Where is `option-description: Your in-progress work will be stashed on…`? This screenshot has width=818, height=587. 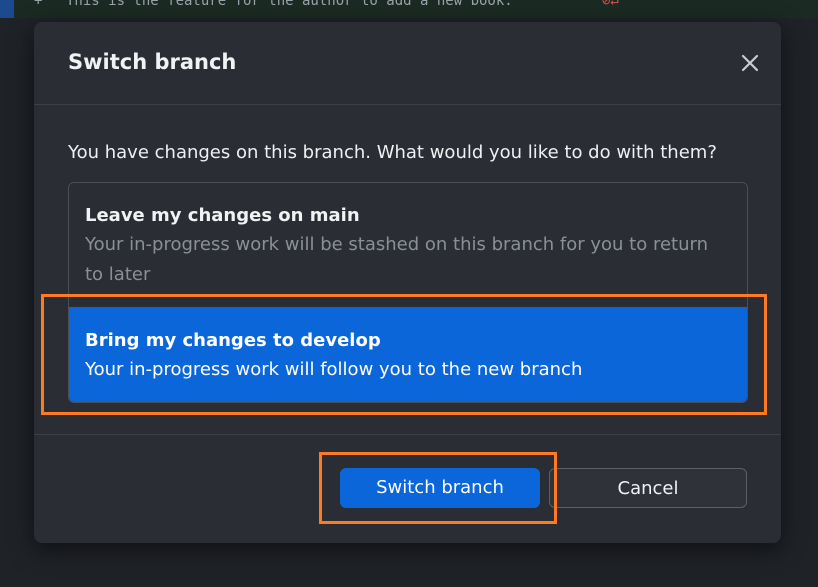 option-description: Your in-progress work will be stashed on… is located at coordinates (396, 259).